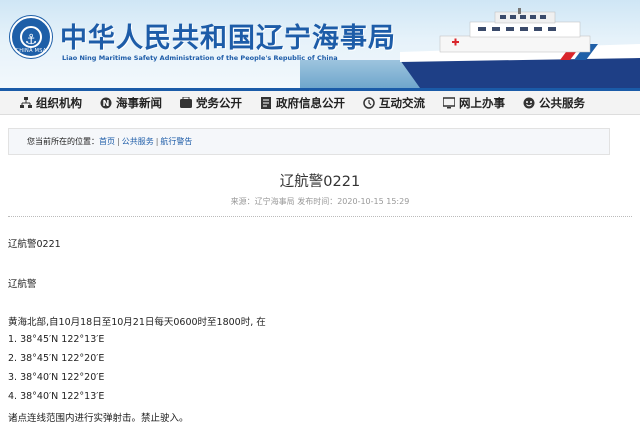 The image size is (640, 436). What do you see at coordinates (369, 102) in the screenshot?
I see `chat-icon` at bounding box center [369, 102].